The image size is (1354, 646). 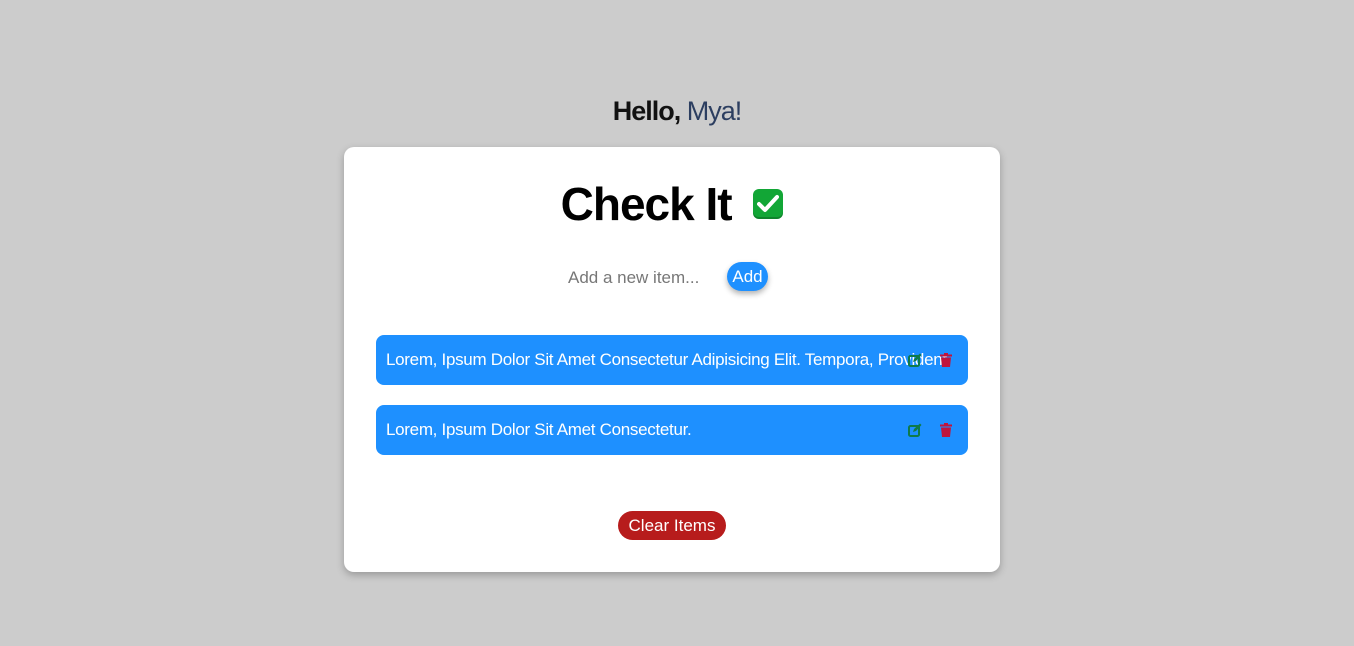 I want to click on greeting: Hello, Mya!, so click(x=677, y=111).